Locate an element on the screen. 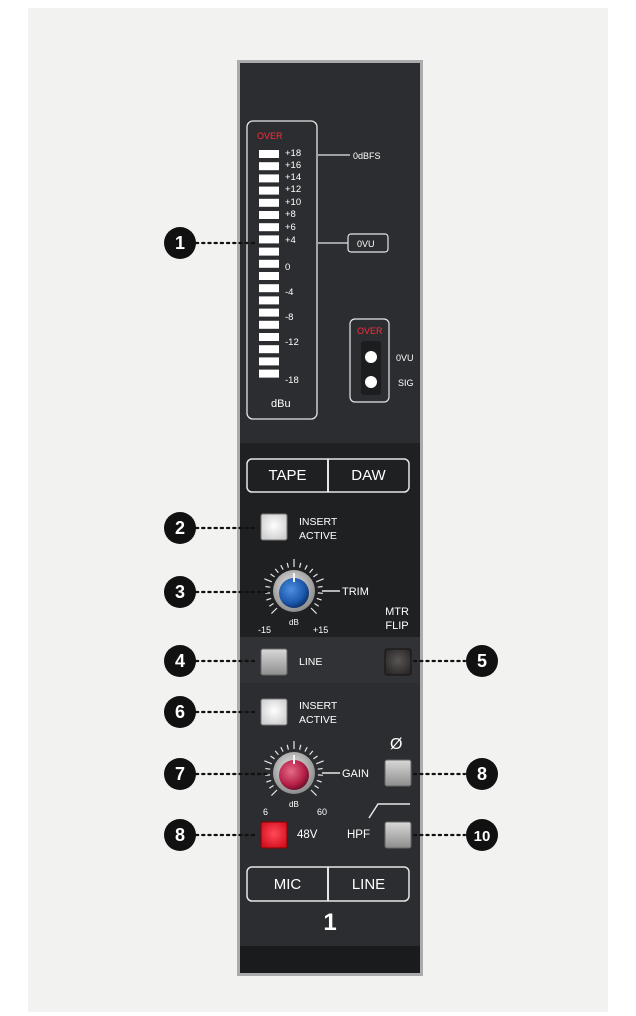 This screenshot has width=636, height=1016. trim-unit-label: dB is located at coordinates (294, 622).